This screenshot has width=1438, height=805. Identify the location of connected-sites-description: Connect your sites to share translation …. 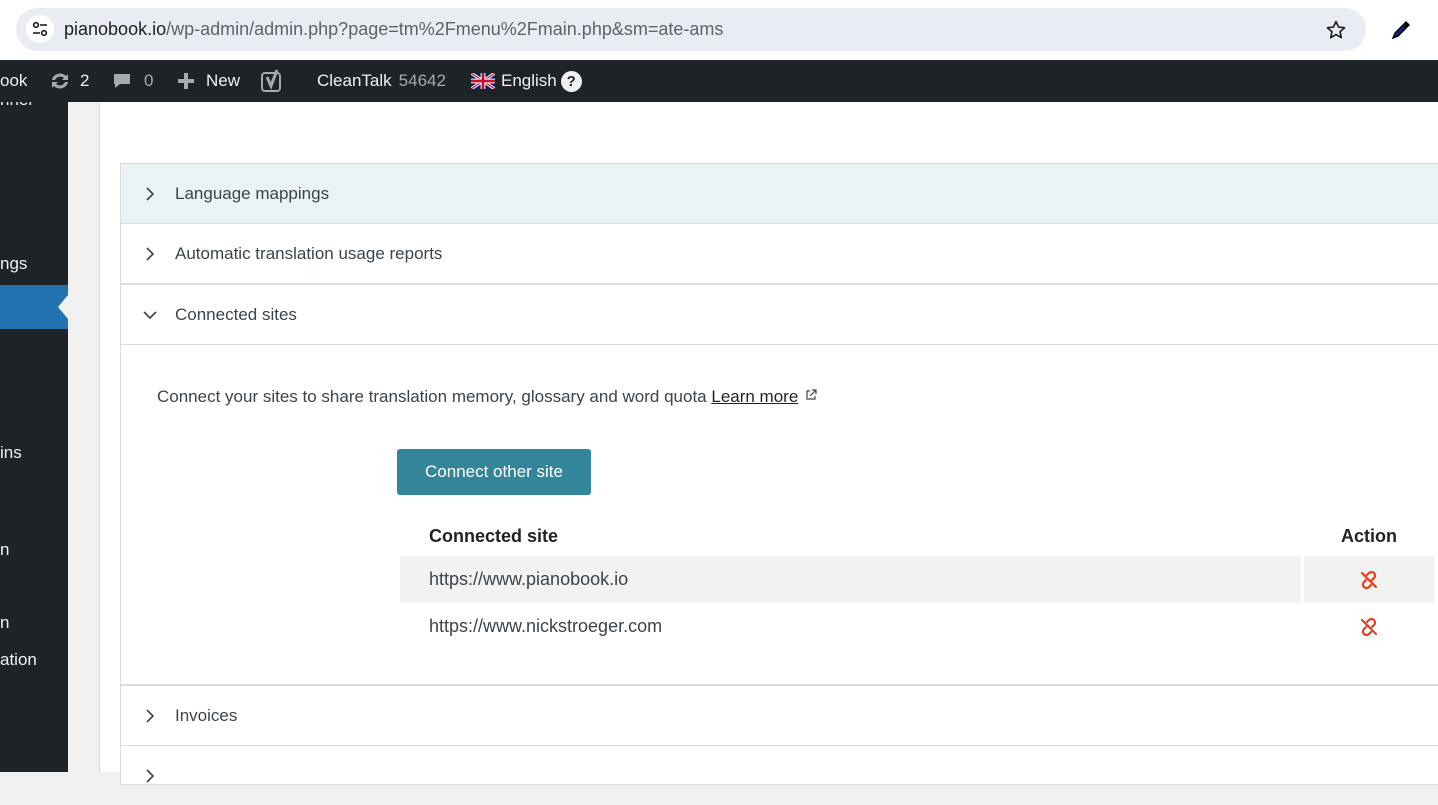
(487, 396).